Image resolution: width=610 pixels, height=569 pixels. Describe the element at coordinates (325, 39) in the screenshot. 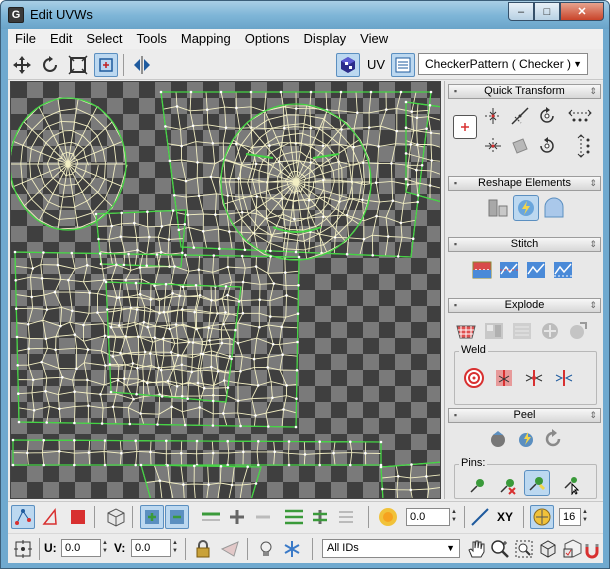

I see `menu-display: Display` at that location.